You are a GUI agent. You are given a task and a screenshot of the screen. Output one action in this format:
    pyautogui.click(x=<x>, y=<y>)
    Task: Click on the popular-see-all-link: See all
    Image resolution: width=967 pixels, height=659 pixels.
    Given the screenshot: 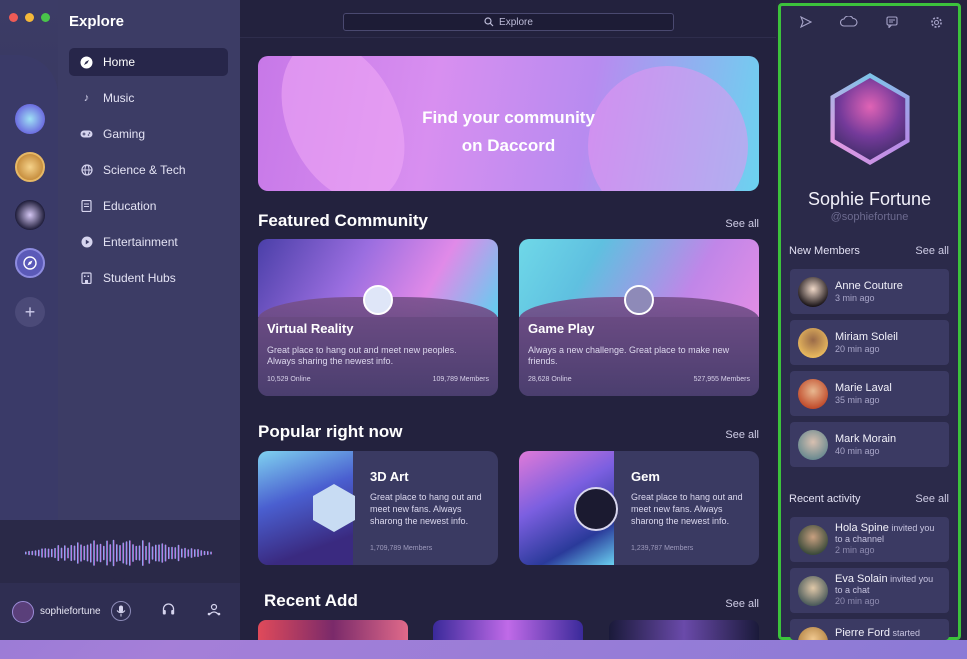 What is the action you would take?
    pyautogui.click(x=742, y=435)
    